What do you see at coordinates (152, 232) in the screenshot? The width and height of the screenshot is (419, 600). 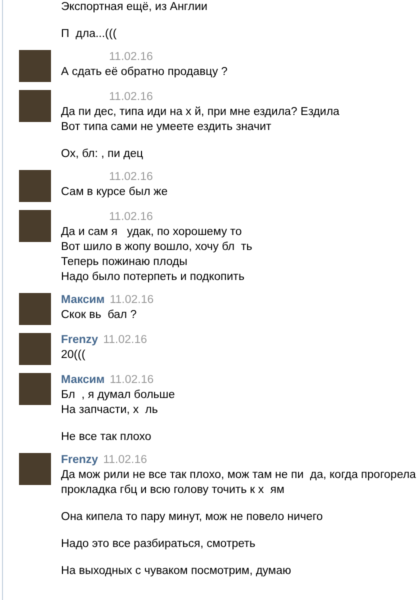 I see `message-text: Да и сам я удак, по хорошему то` at bounding box center [152, 232].